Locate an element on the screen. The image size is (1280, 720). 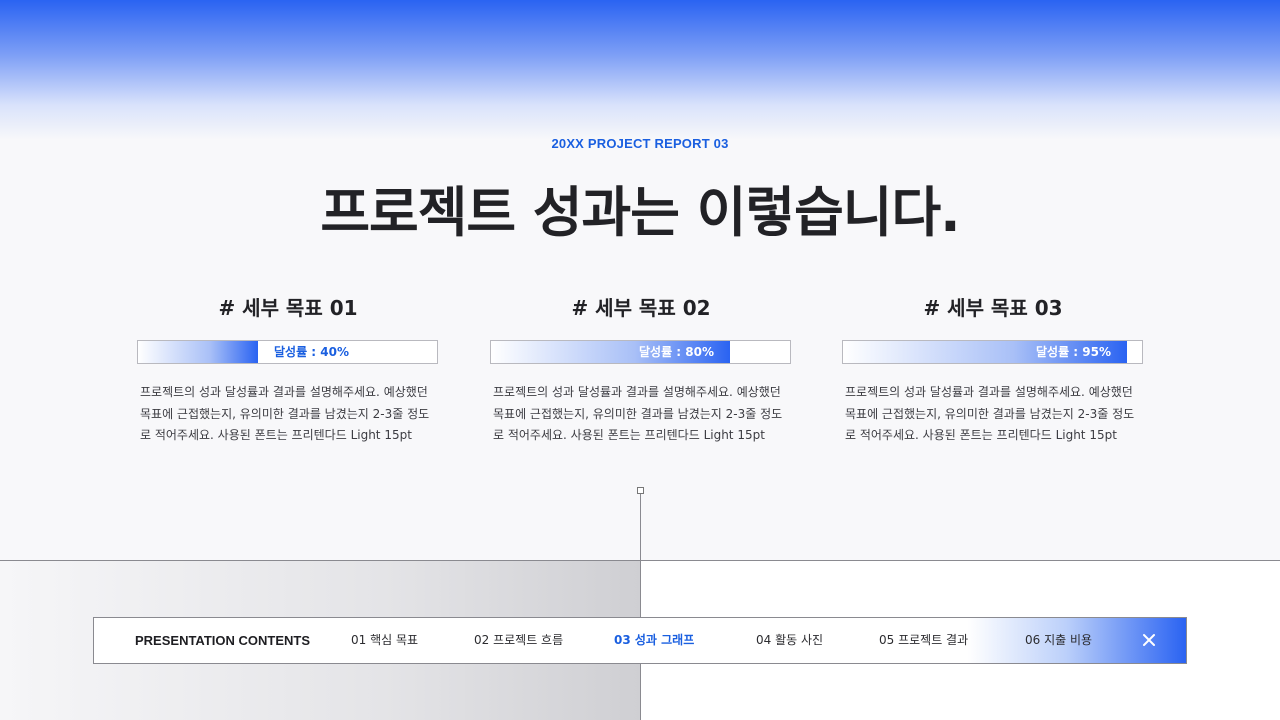
progress-bar: 달성률 : 95% is located at coordinates (992, 352).